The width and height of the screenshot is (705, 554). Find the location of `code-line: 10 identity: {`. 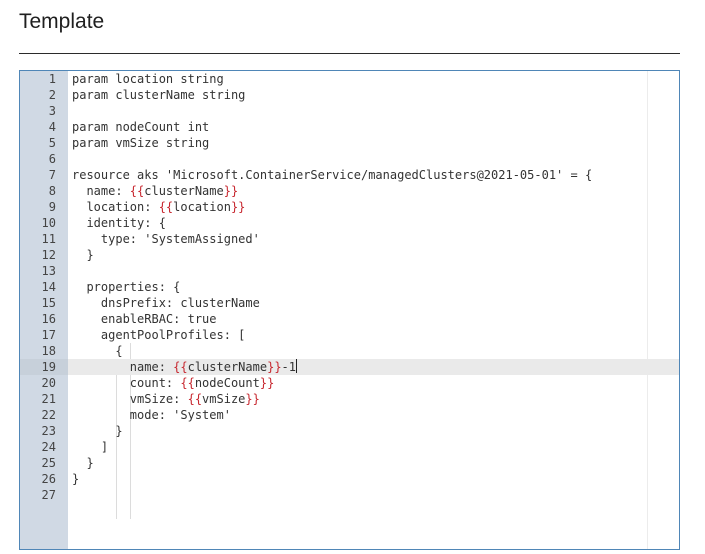

code-line: 10 identity: { is located at coordinates (349, 223).